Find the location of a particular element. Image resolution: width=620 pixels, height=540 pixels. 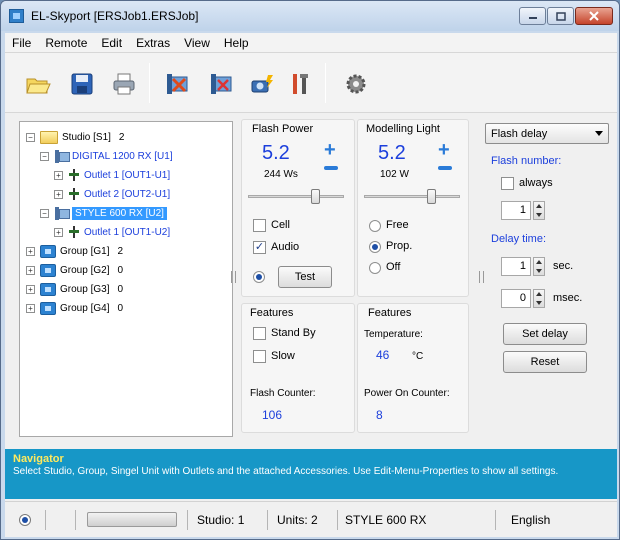

mode-free-radio is located at coordinates (375, 226).